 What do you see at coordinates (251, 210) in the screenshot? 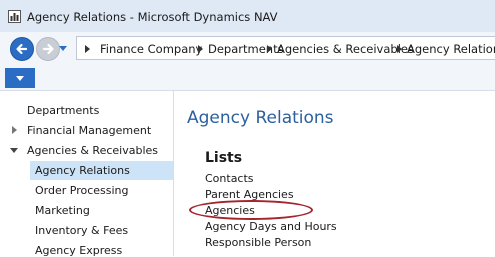
I see `highlight-oval` at bounding box center [251, 210].